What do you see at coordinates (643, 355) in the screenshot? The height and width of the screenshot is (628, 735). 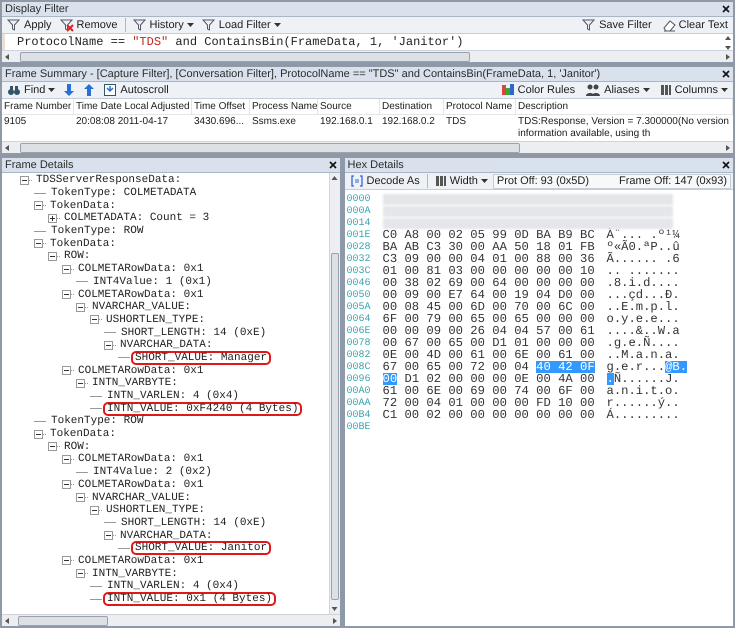 I see `ascii-text: ..M.a.n.a.` at bounding box center [643, 355].